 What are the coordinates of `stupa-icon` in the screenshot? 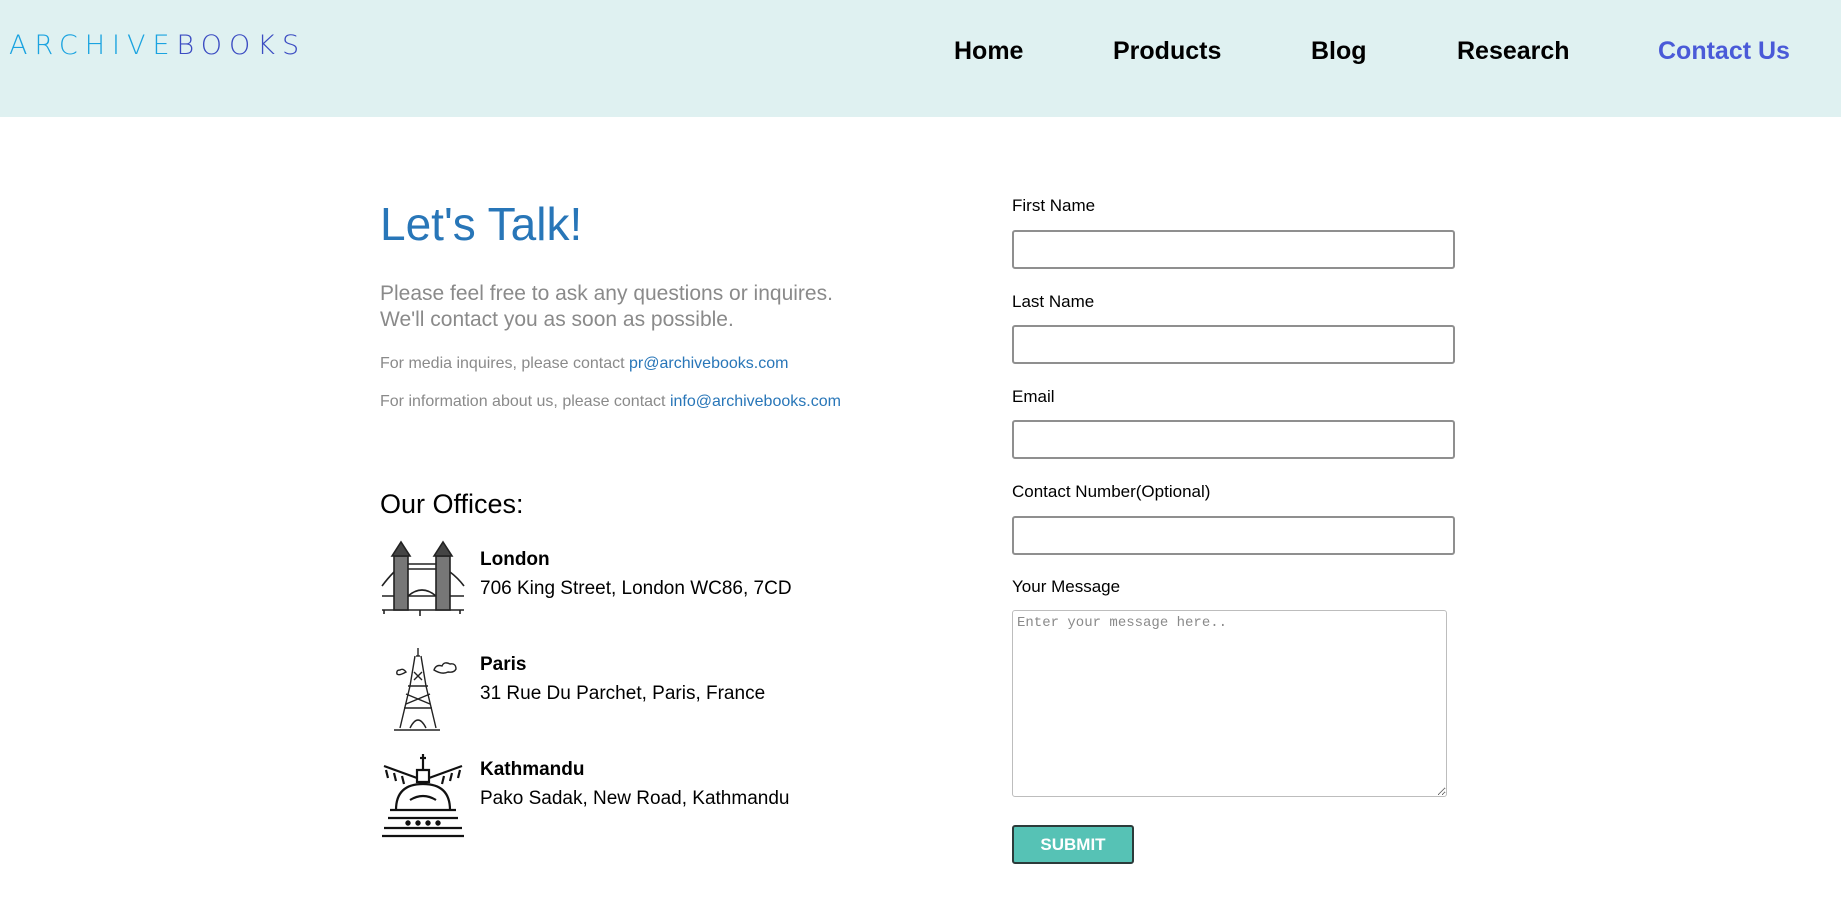 It's located at (423, 796).